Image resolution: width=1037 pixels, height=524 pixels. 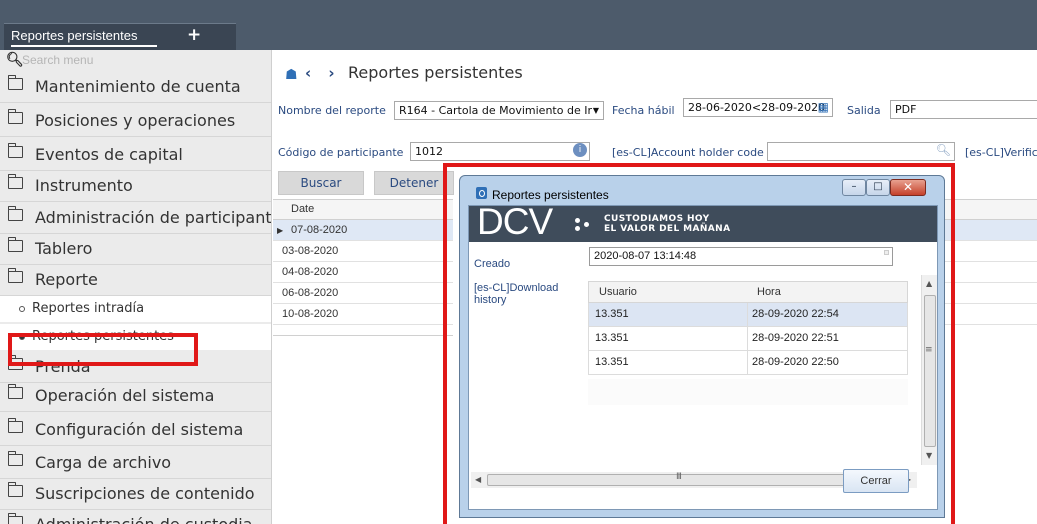 I want to click on salida-value: PDF, so click(x=906, y=109).